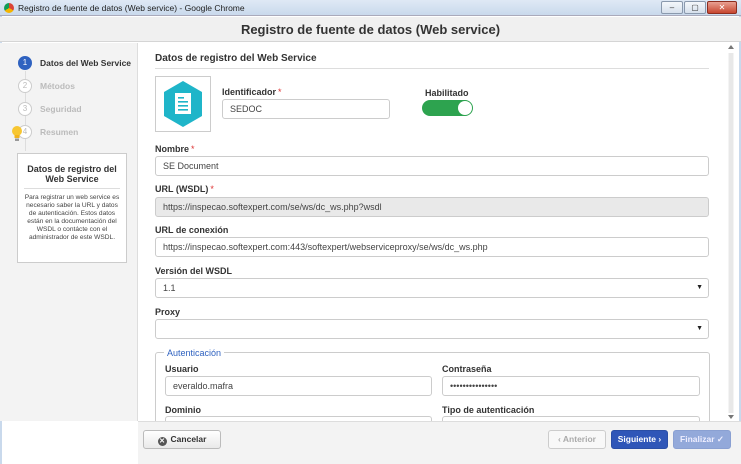 The height and width of the screenshot is (464, 741). Describe the element at coordinates (695, 7) in the screenshot. I see `maximize-icon: ▢` at that location.